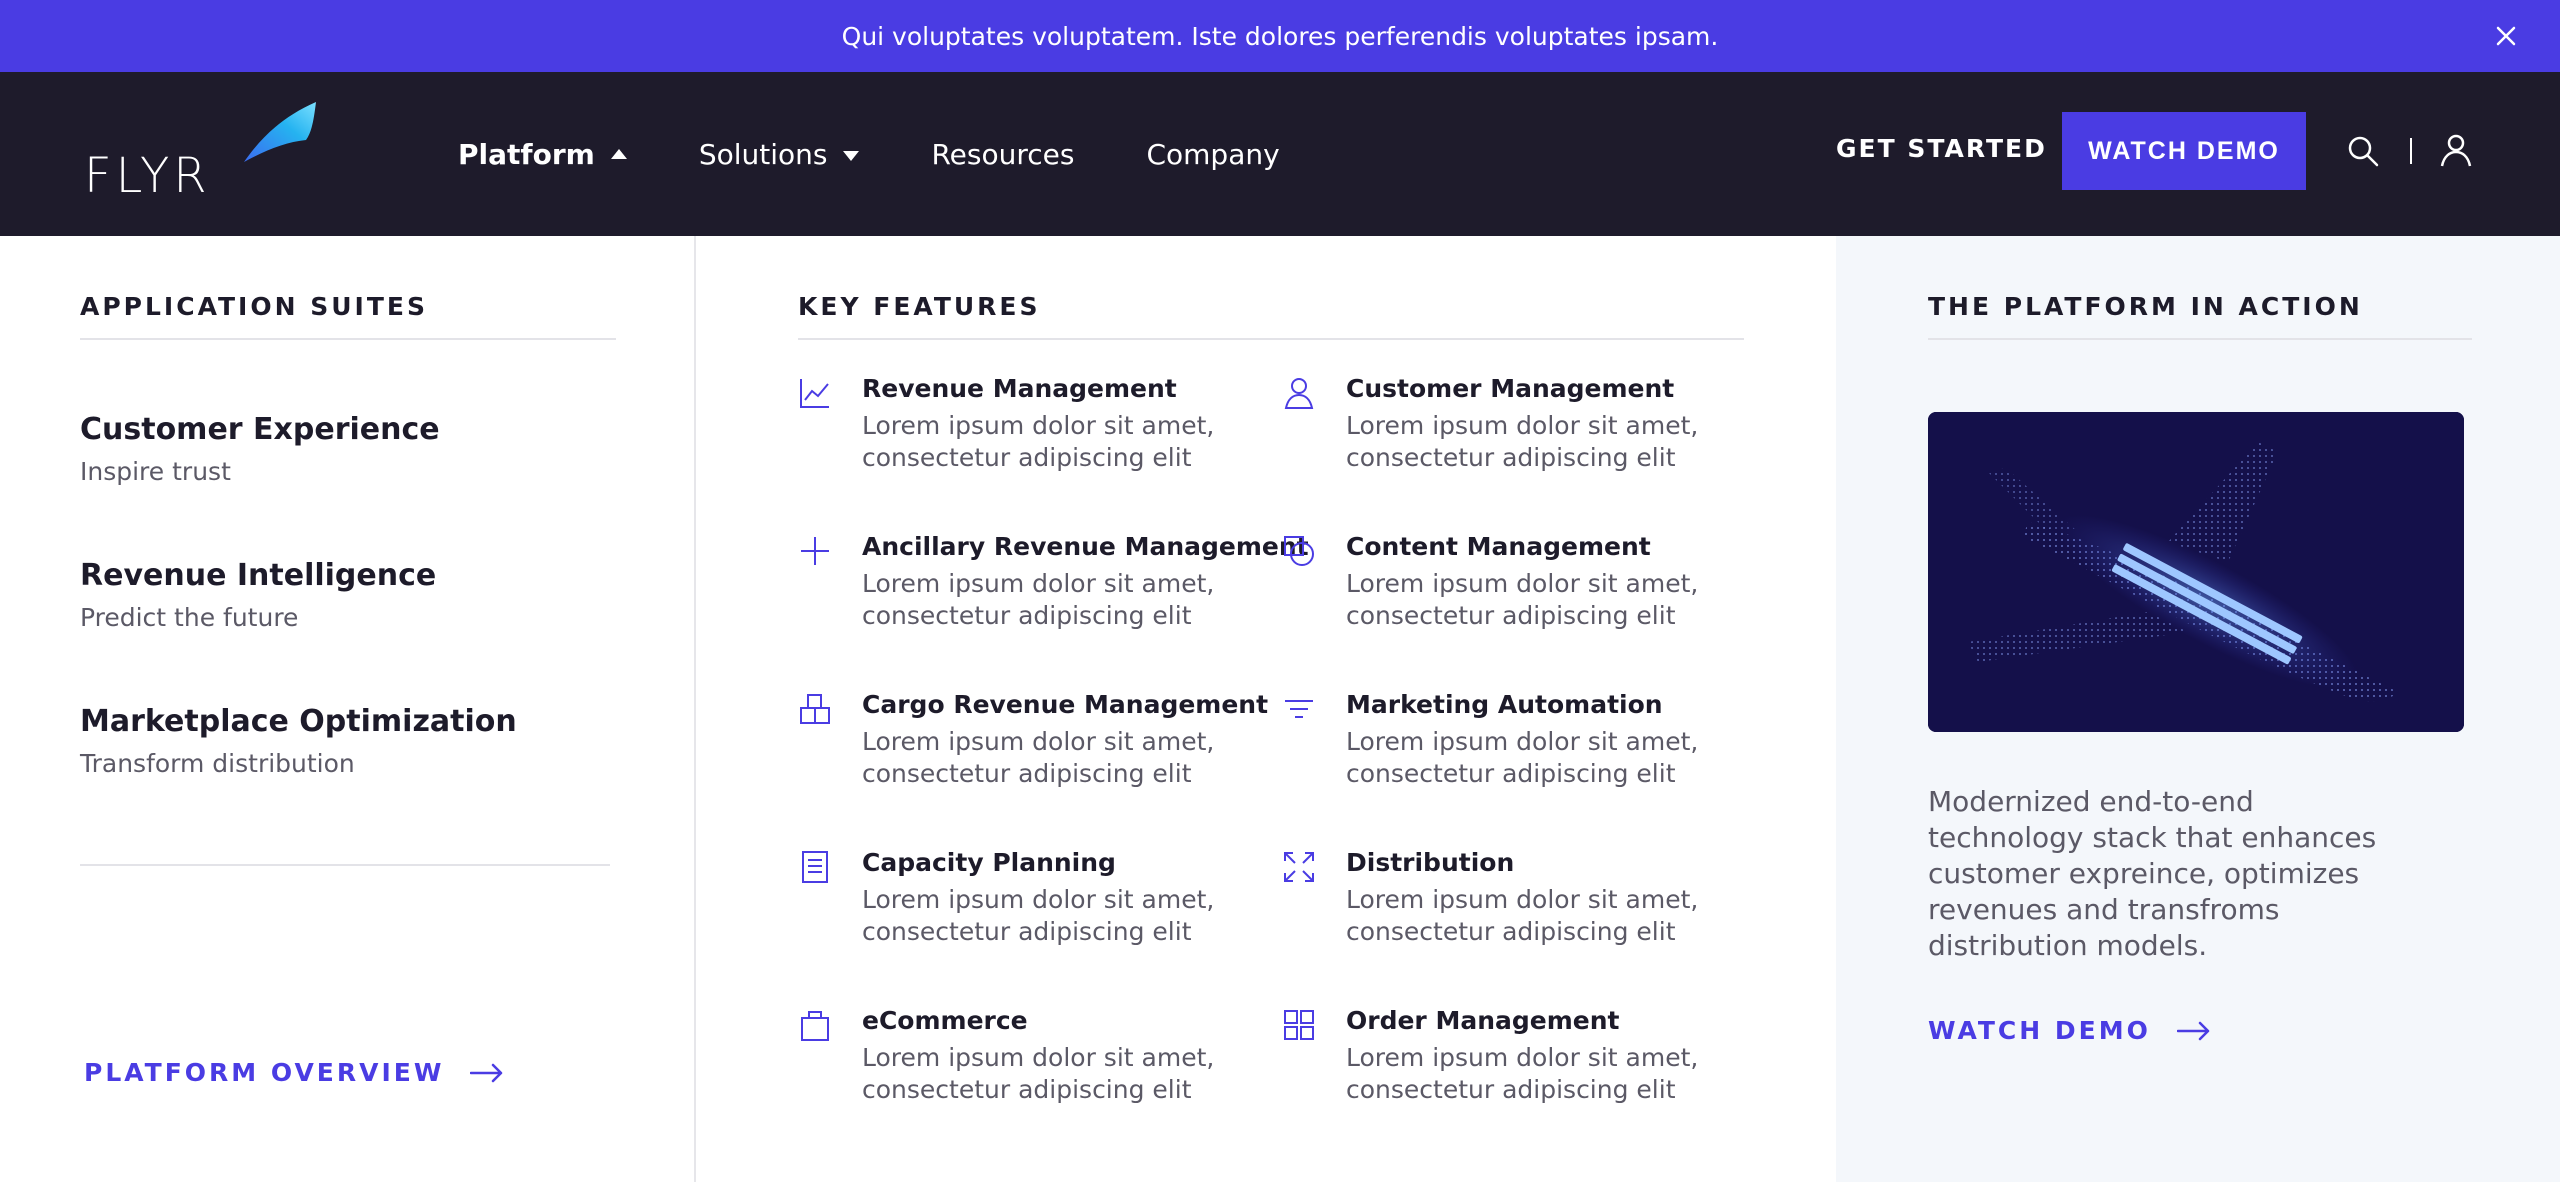 Image resolution: width=2560 pixels, height=1182 pixels. I want to click on suite-subtitle: Transform distribution, so click(217, 763).